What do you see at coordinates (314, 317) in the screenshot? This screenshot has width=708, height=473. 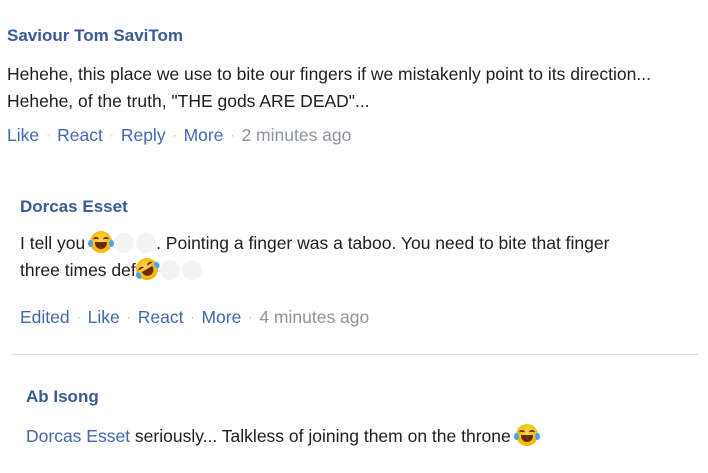 I see `comment-timestamp: 4 minutes ago` at bounding box center [314, 317].